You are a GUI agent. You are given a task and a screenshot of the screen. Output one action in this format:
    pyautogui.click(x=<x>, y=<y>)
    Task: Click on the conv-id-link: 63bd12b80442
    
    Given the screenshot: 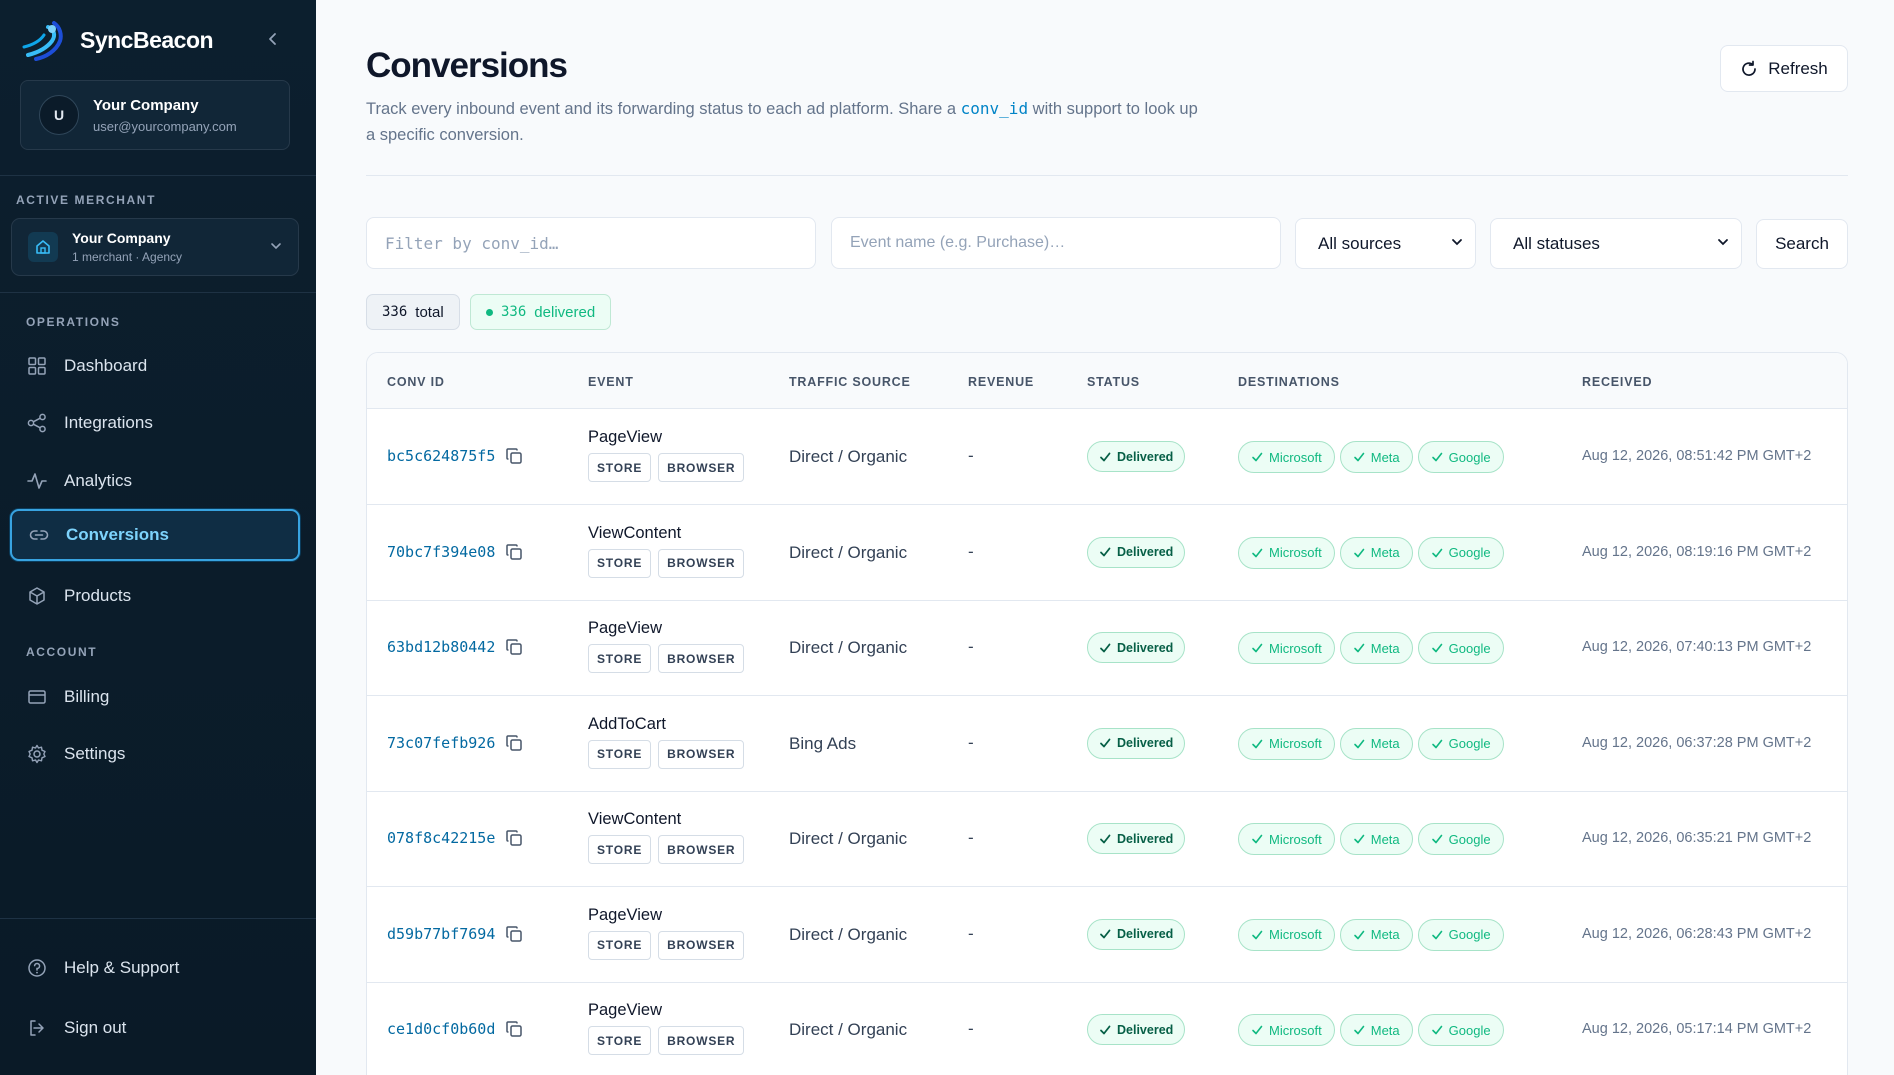 What is the action you would take?
    pyautogui.click(x=441, y=647)
    